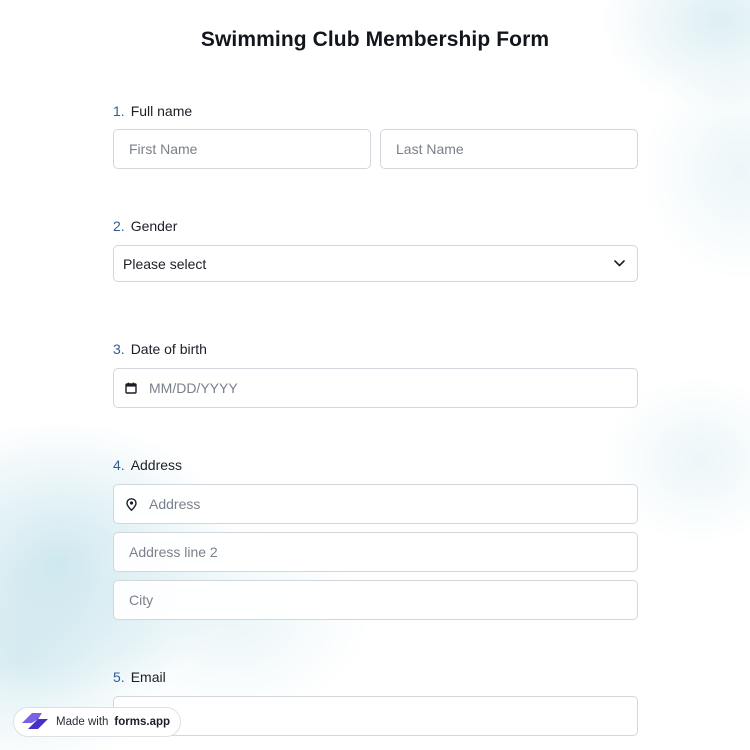  I want to click on calendar-icon, so click(131, 388).